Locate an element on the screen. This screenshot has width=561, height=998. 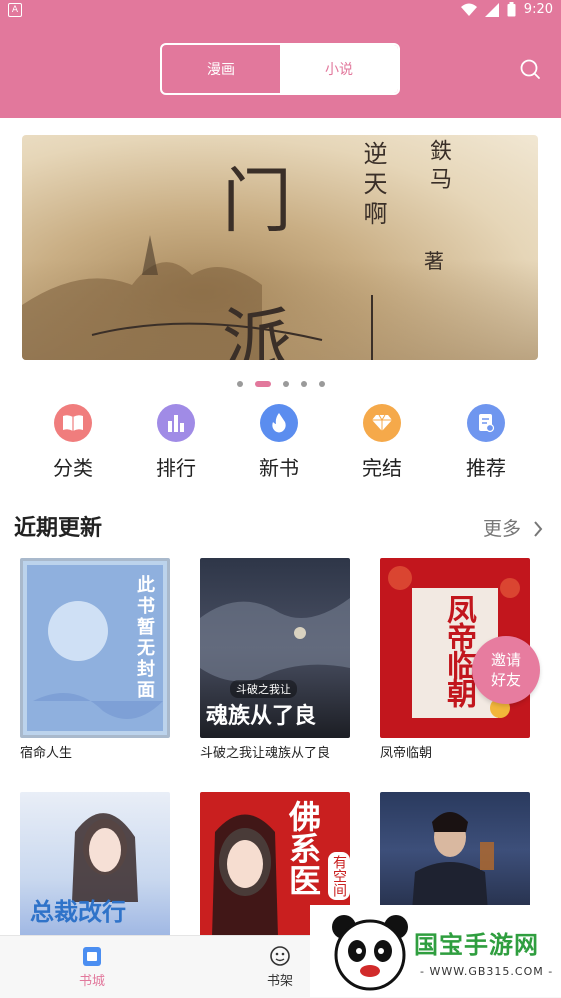
category-row: 分类 排行 新书 完结 推荐 is located at coordinates (280, 444).